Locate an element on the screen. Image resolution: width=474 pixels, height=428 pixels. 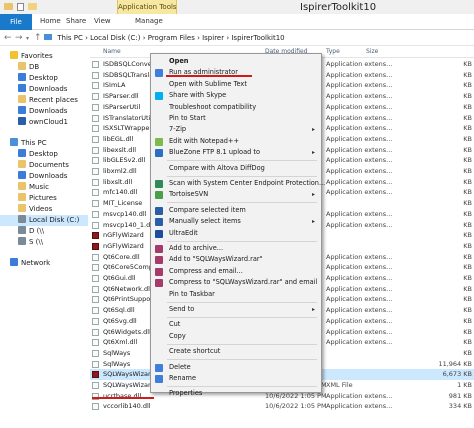
sidebar-item: DB is located at coordinates (44, 67).